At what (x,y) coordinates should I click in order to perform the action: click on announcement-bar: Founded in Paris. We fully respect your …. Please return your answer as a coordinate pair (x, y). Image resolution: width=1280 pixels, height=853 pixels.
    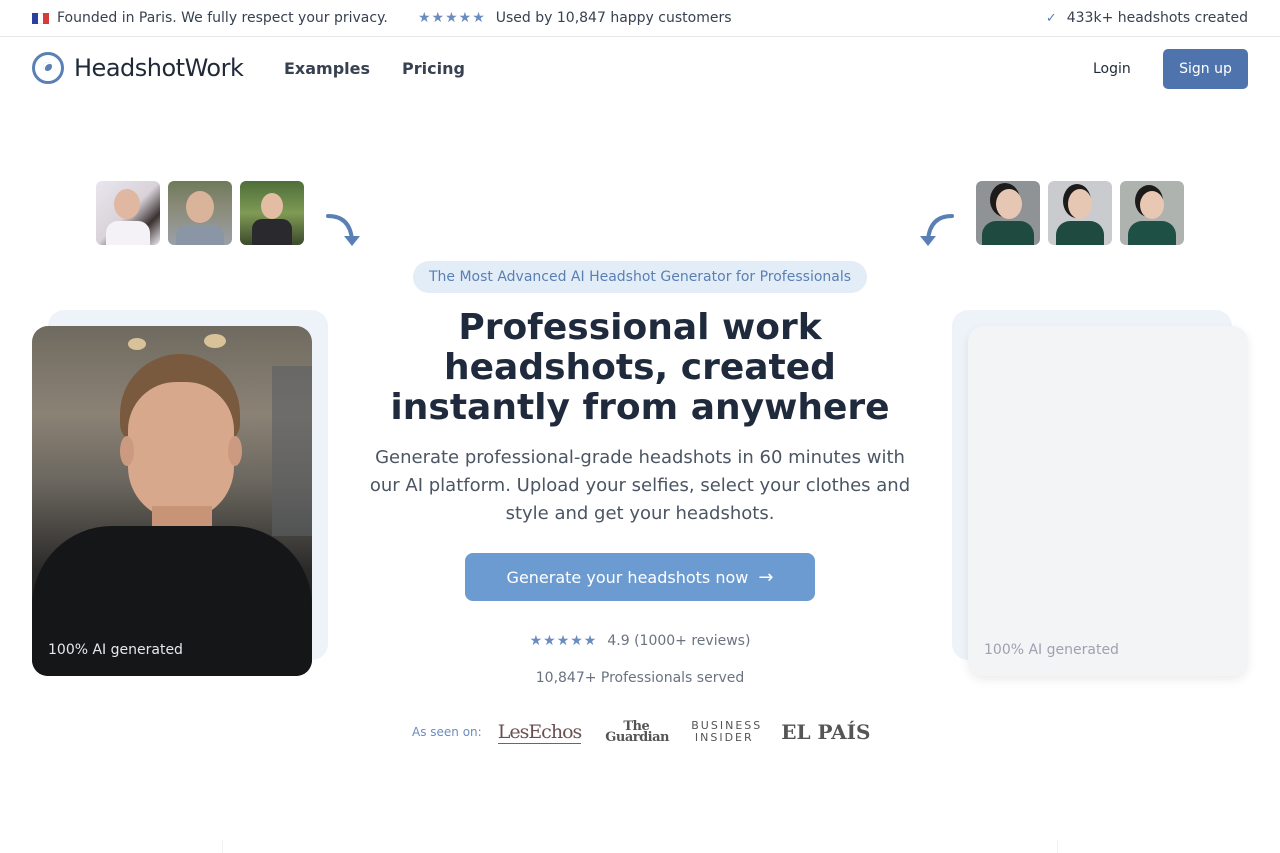
    Looking at the image, I should click on (640, 18).